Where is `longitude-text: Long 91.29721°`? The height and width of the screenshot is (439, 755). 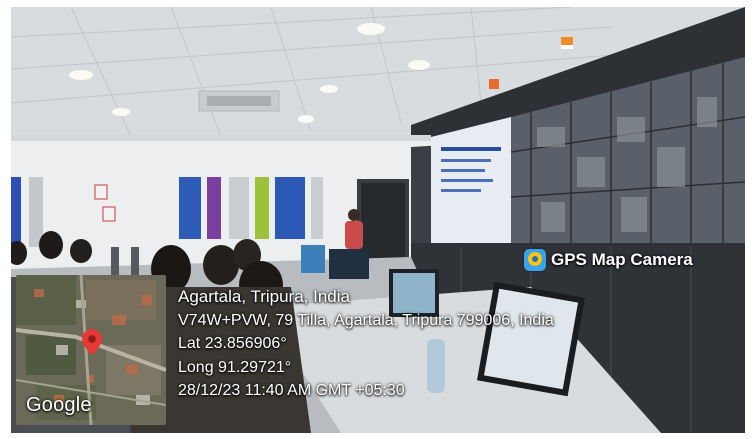
longitude-text: Long 91.29721° is located at coordinates (235, 367).